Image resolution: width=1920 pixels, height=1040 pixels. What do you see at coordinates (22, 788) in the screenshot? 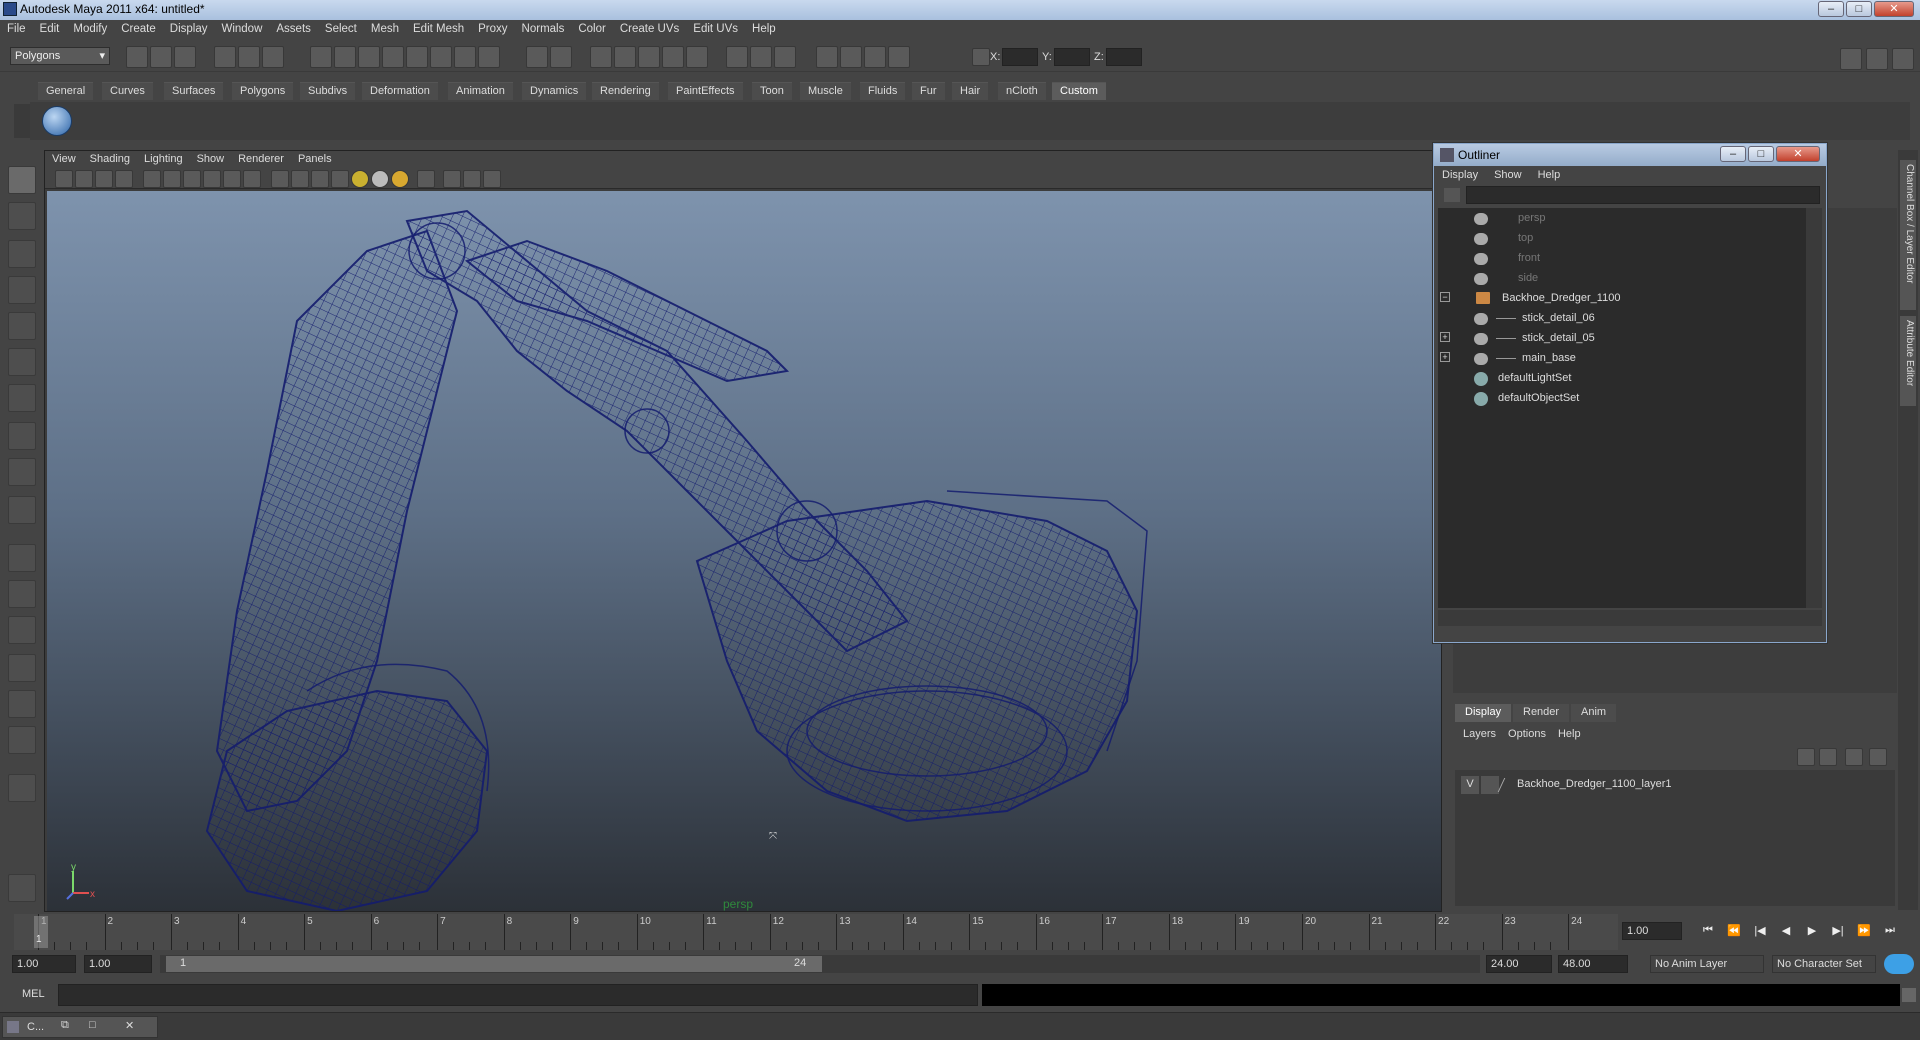
I see `layout-menu-icon` at bounding box center [22, 788].